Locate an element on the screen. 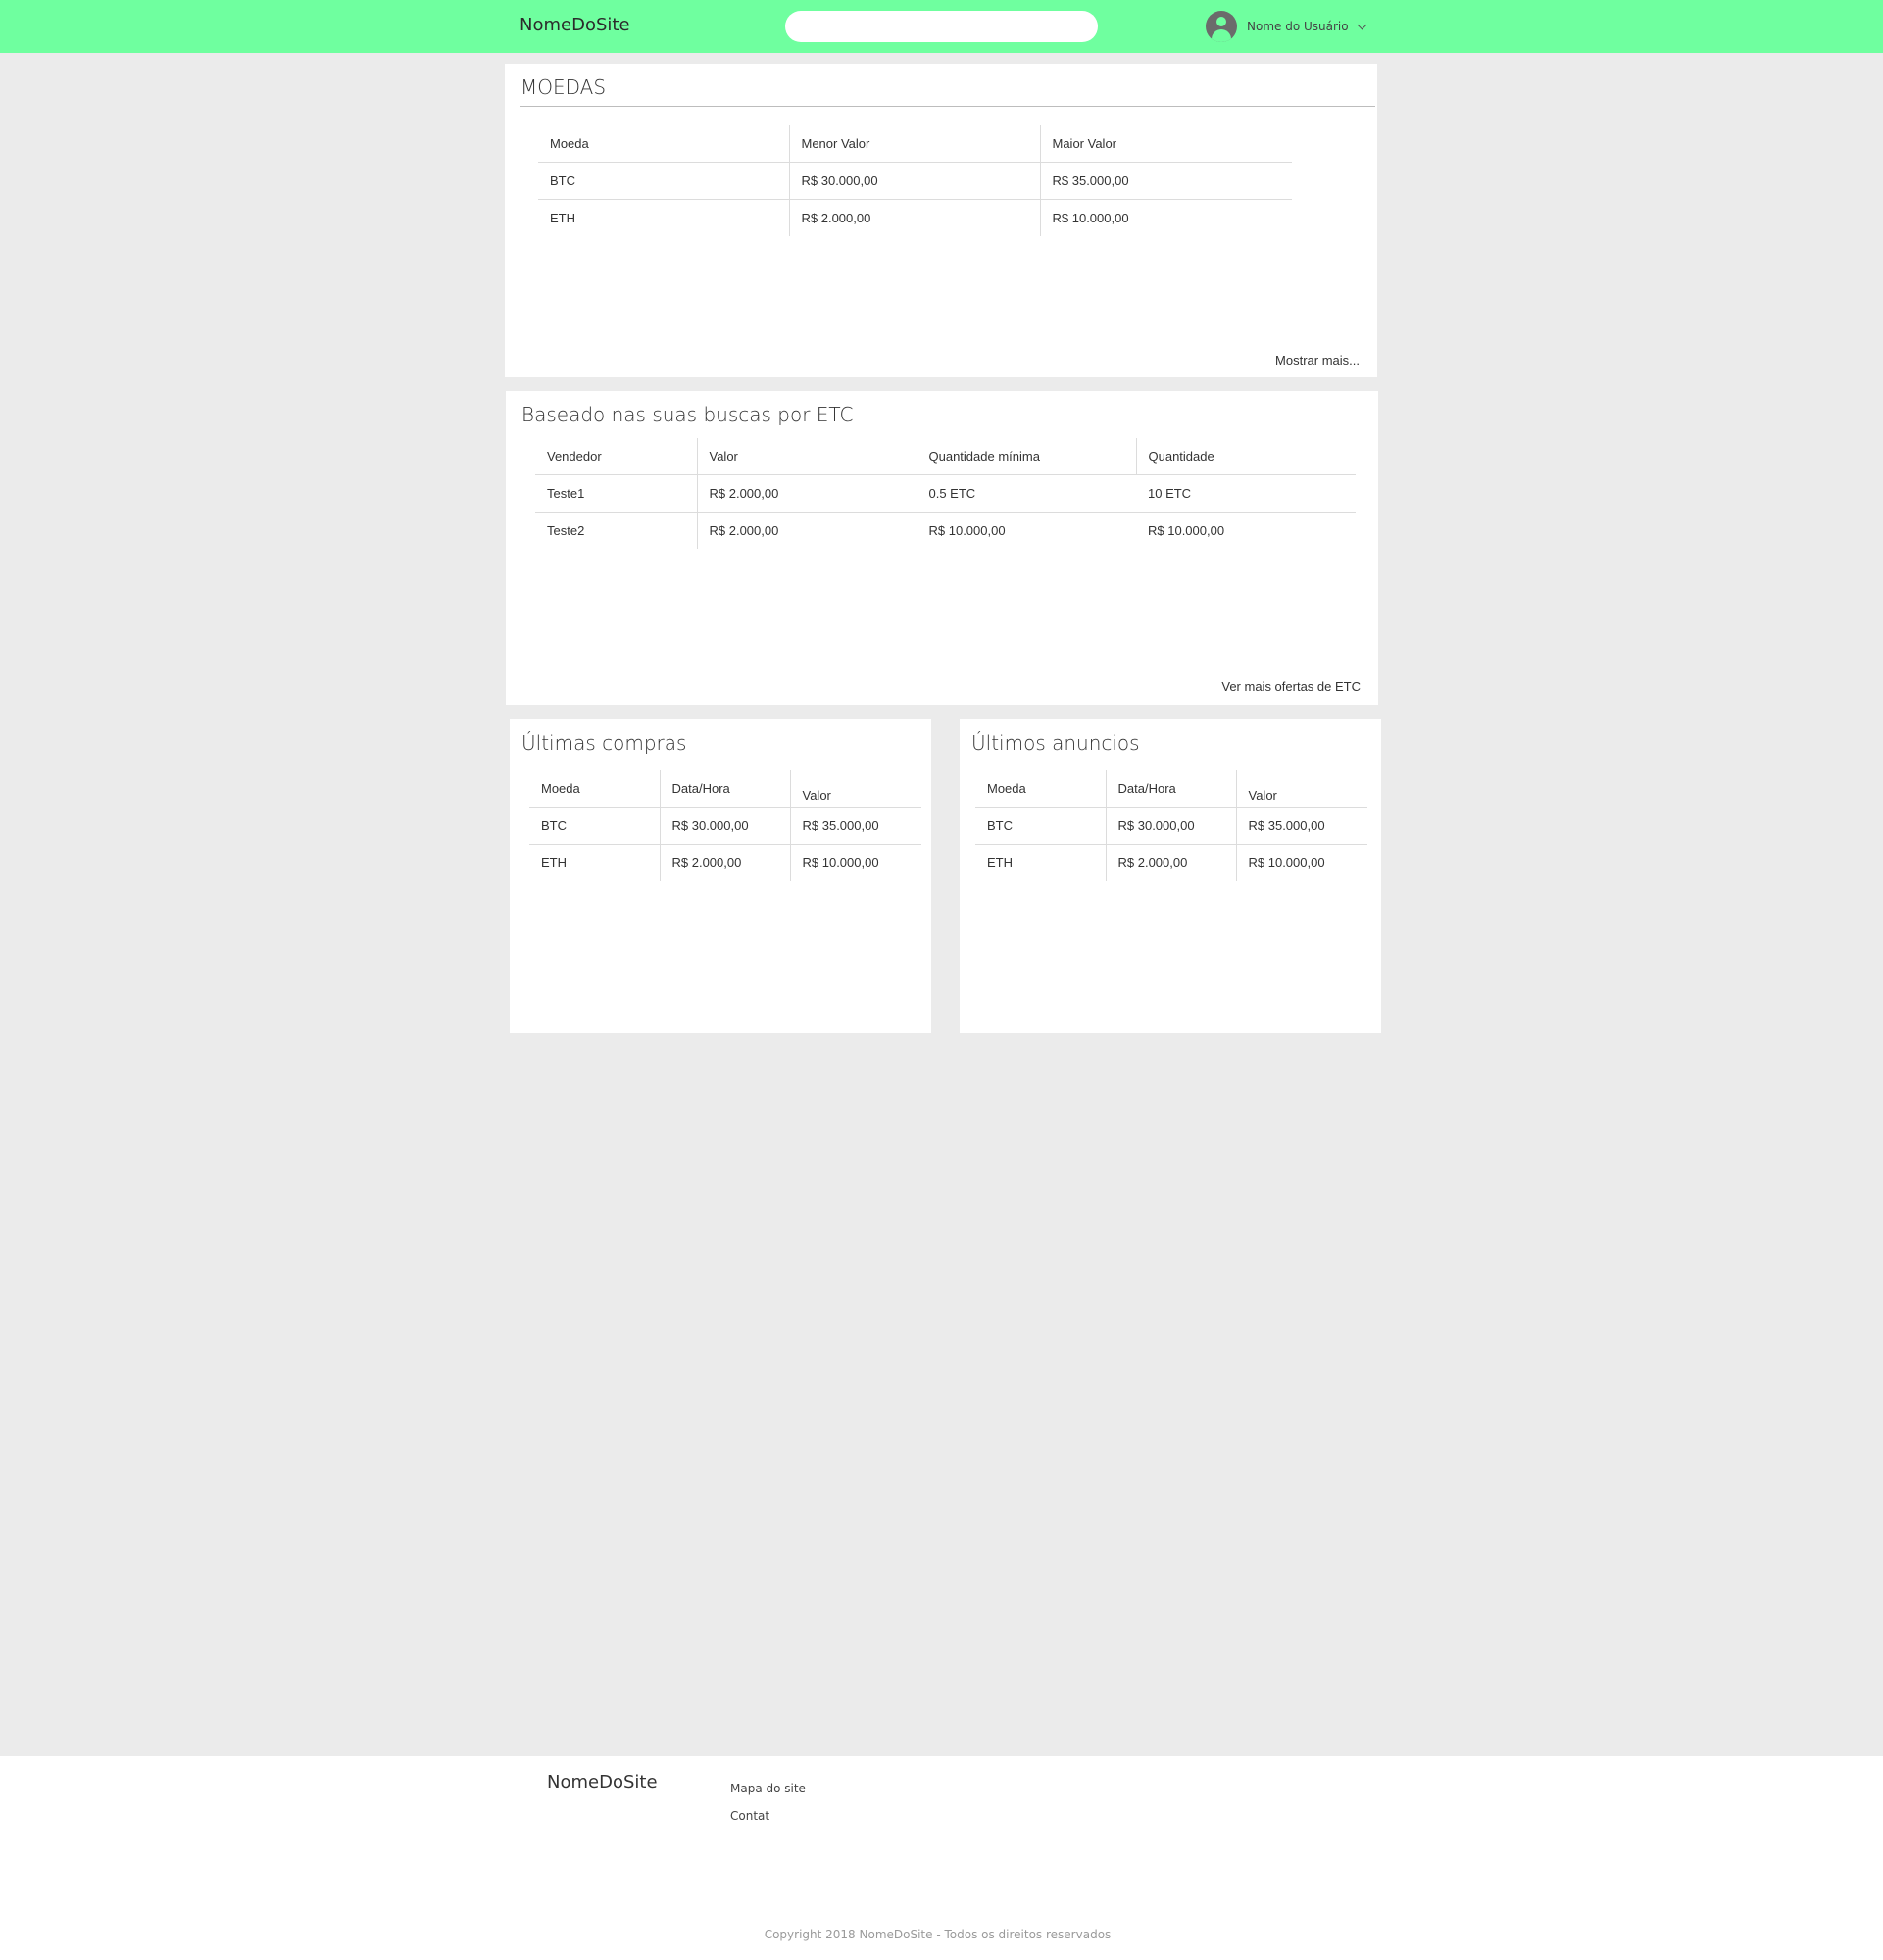 This screenshot has height=1960, width=1883. footer-link-contact: Contat is located at coordinates (750, 1816).